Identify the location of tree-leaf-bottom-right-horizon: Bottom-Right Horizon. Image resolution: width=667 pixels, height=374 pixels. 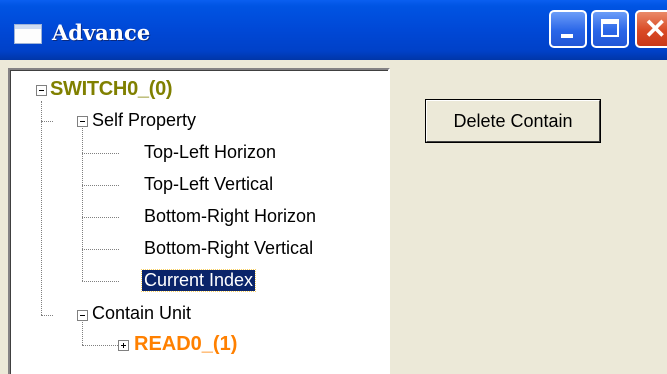
(230, 216).